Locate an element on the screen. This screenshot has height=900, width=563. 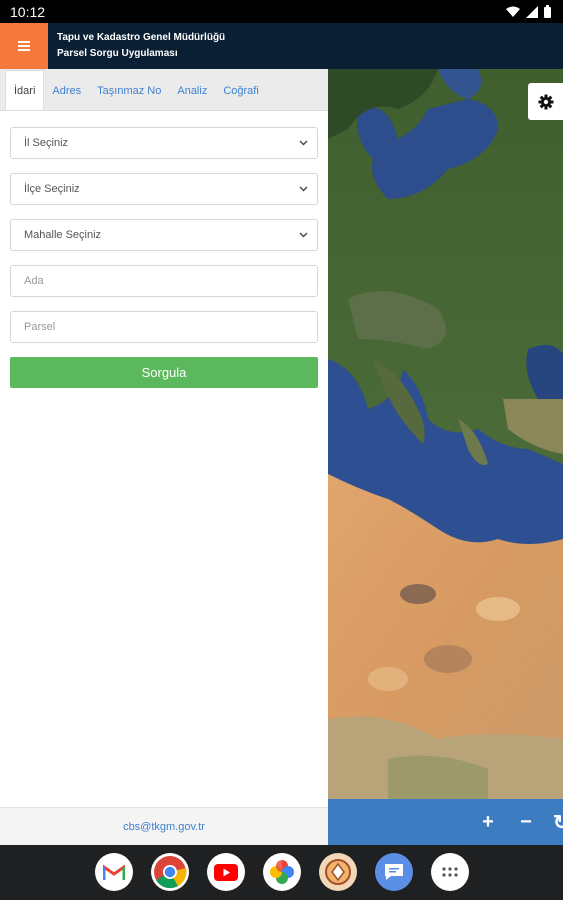
youtube-app is located at coordinates (226, 872).